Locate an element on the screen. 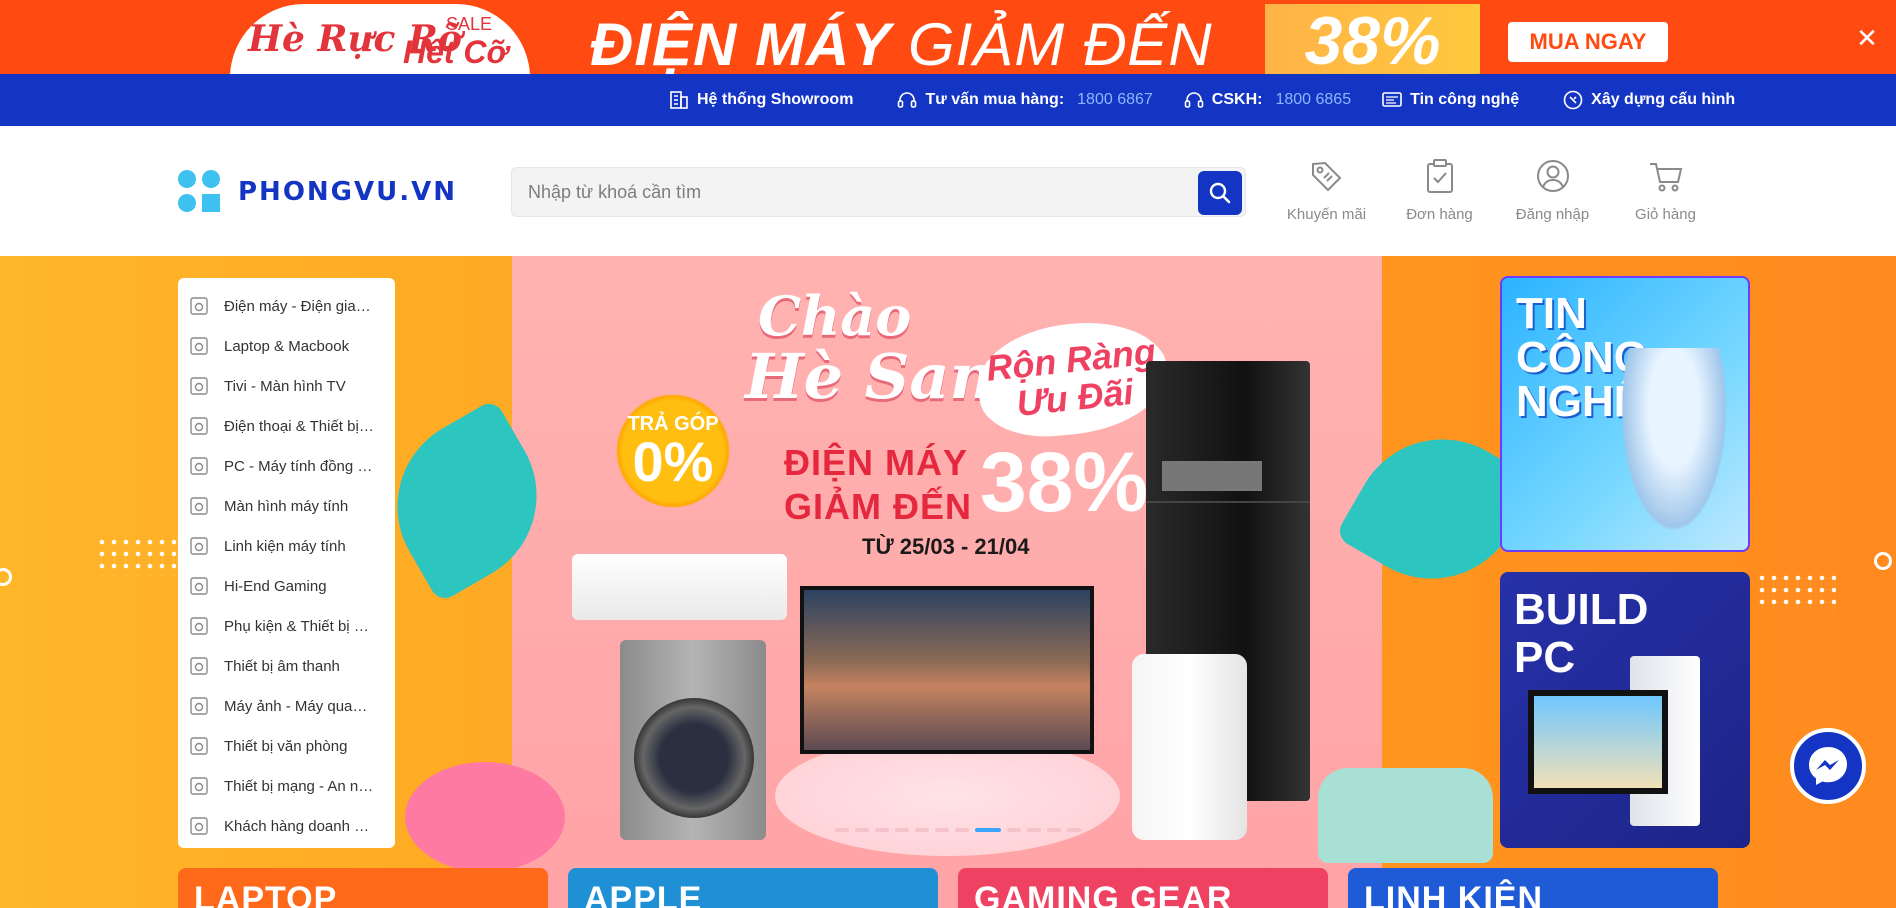 Image resolution: width=1896 pixels, height=908 pixels. tv-icon is located at coordinates (199, 386).